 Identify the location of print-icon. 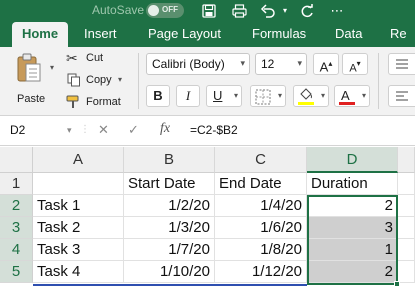
(239, 11).